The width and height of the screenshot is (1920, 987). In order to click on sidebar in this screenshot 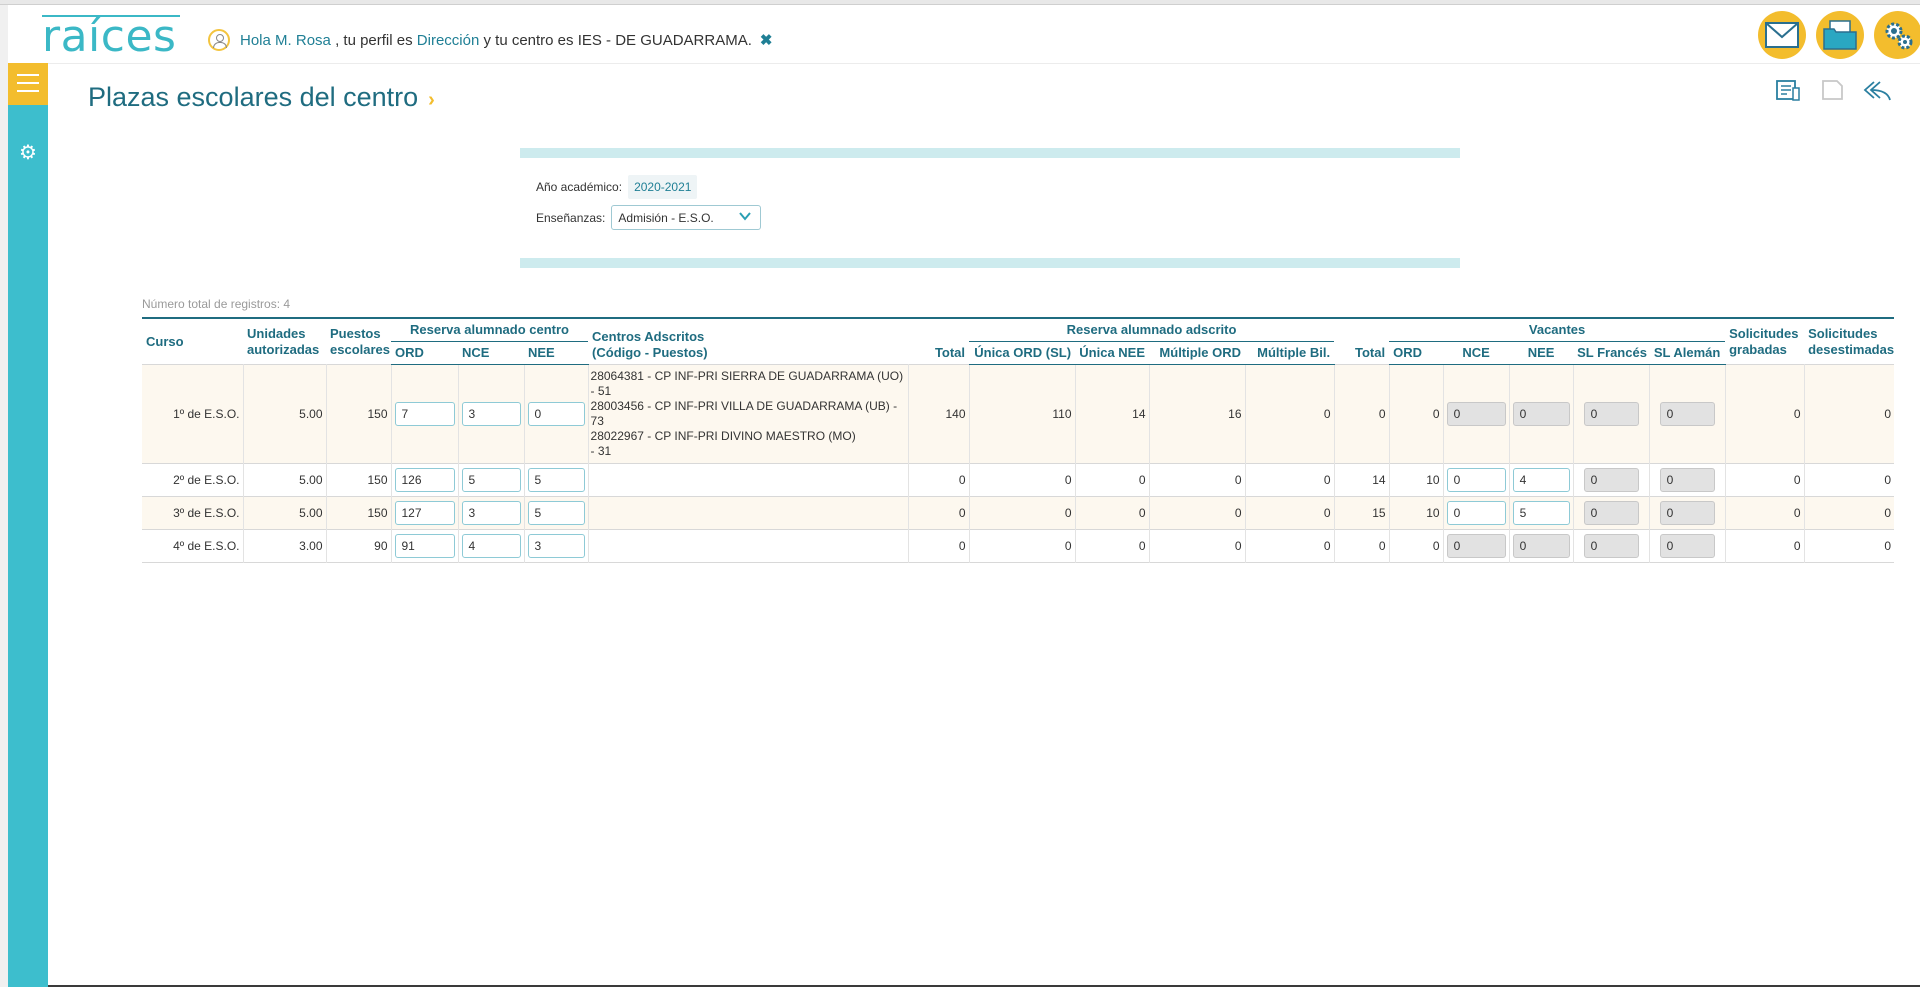, I will do `click(28, 525)`.